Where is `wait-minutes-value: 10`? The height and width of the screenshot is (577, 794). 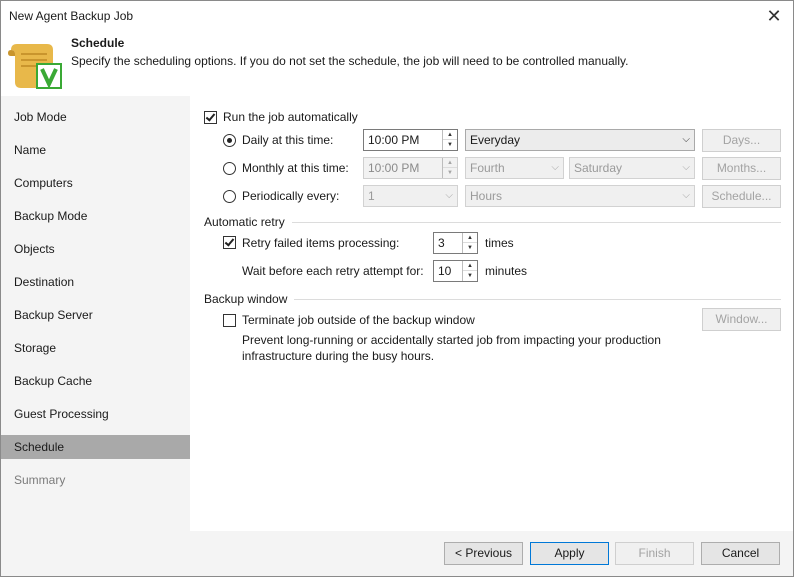
wait-minutes-value: 10 is located at coordinates (445, 271).